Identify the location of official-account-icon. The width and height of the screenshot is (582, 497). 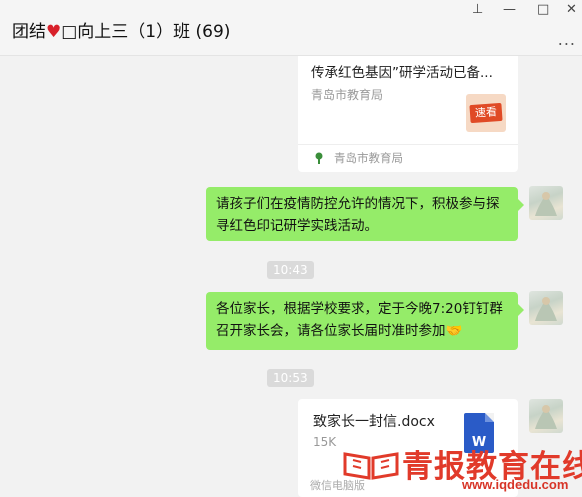
(319, 158).